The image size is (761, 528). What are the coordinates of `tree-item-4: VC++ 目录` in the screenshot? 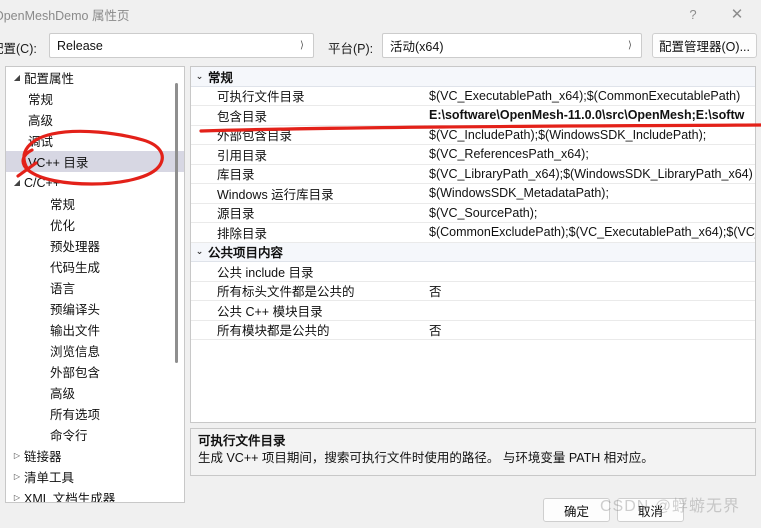 It's located at (95, 161).